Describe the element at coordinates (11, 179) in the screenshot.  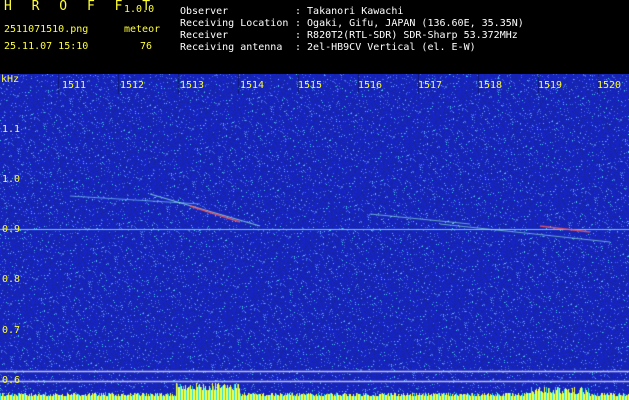
I see `y-tick: 1.0` at that location.